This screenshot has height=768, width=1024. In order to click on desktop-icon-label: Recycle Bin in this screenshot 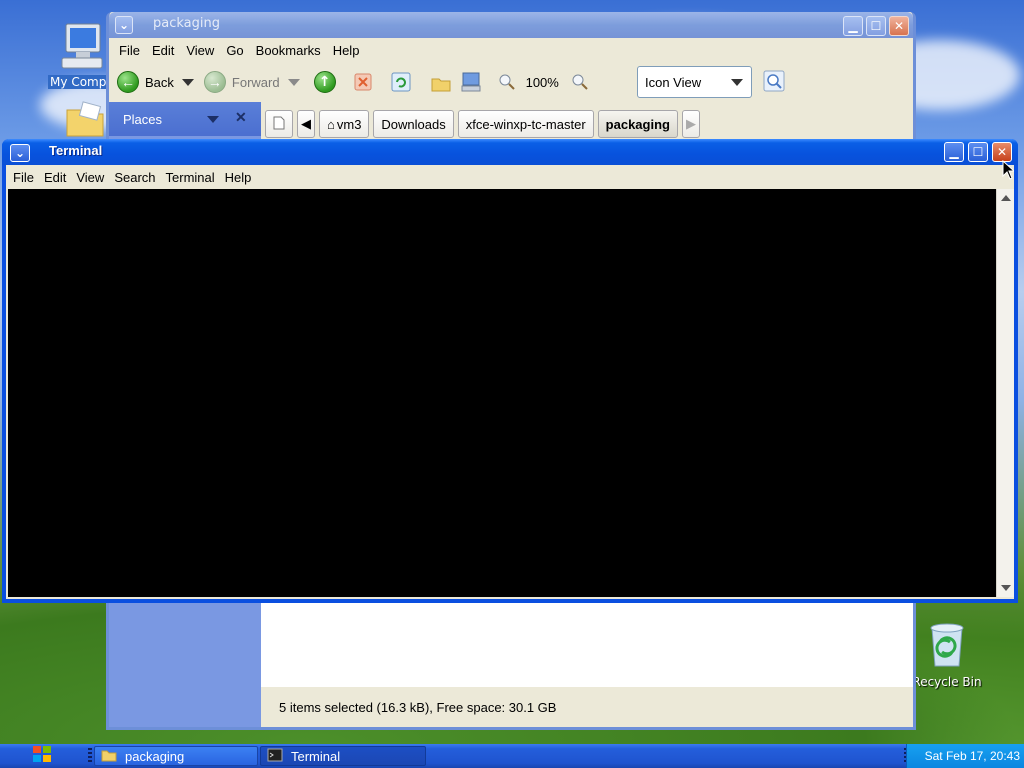, I will do `click(947, 682)`.